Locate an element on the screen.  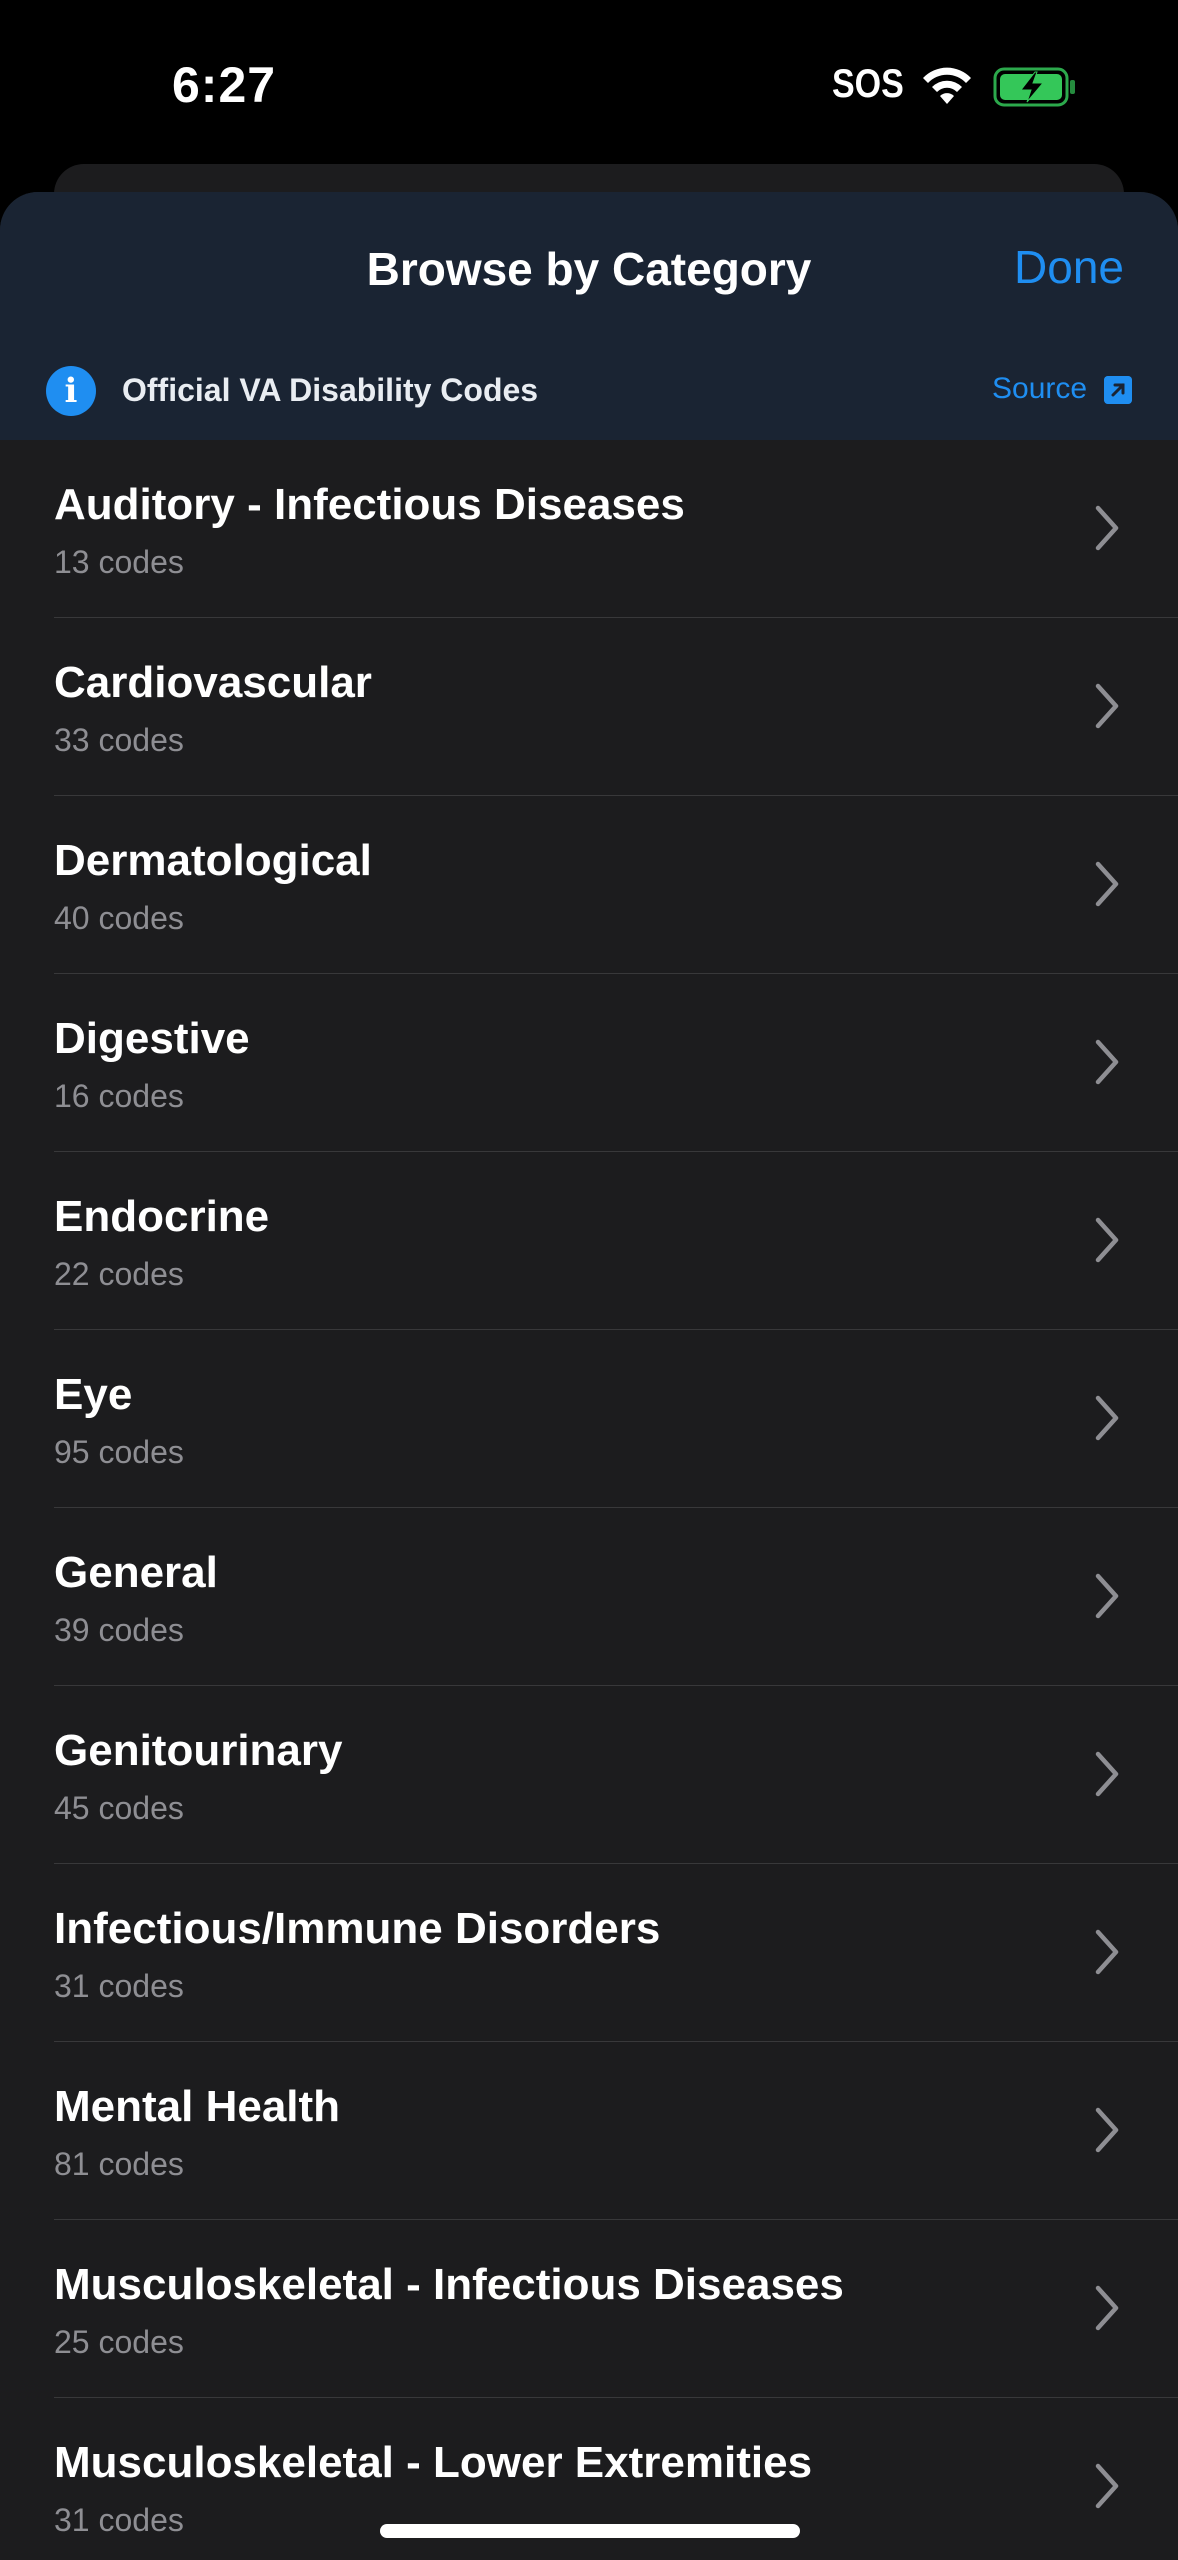
category-row: Cardiovascular 33 codes is located at coordinates (589, 707).